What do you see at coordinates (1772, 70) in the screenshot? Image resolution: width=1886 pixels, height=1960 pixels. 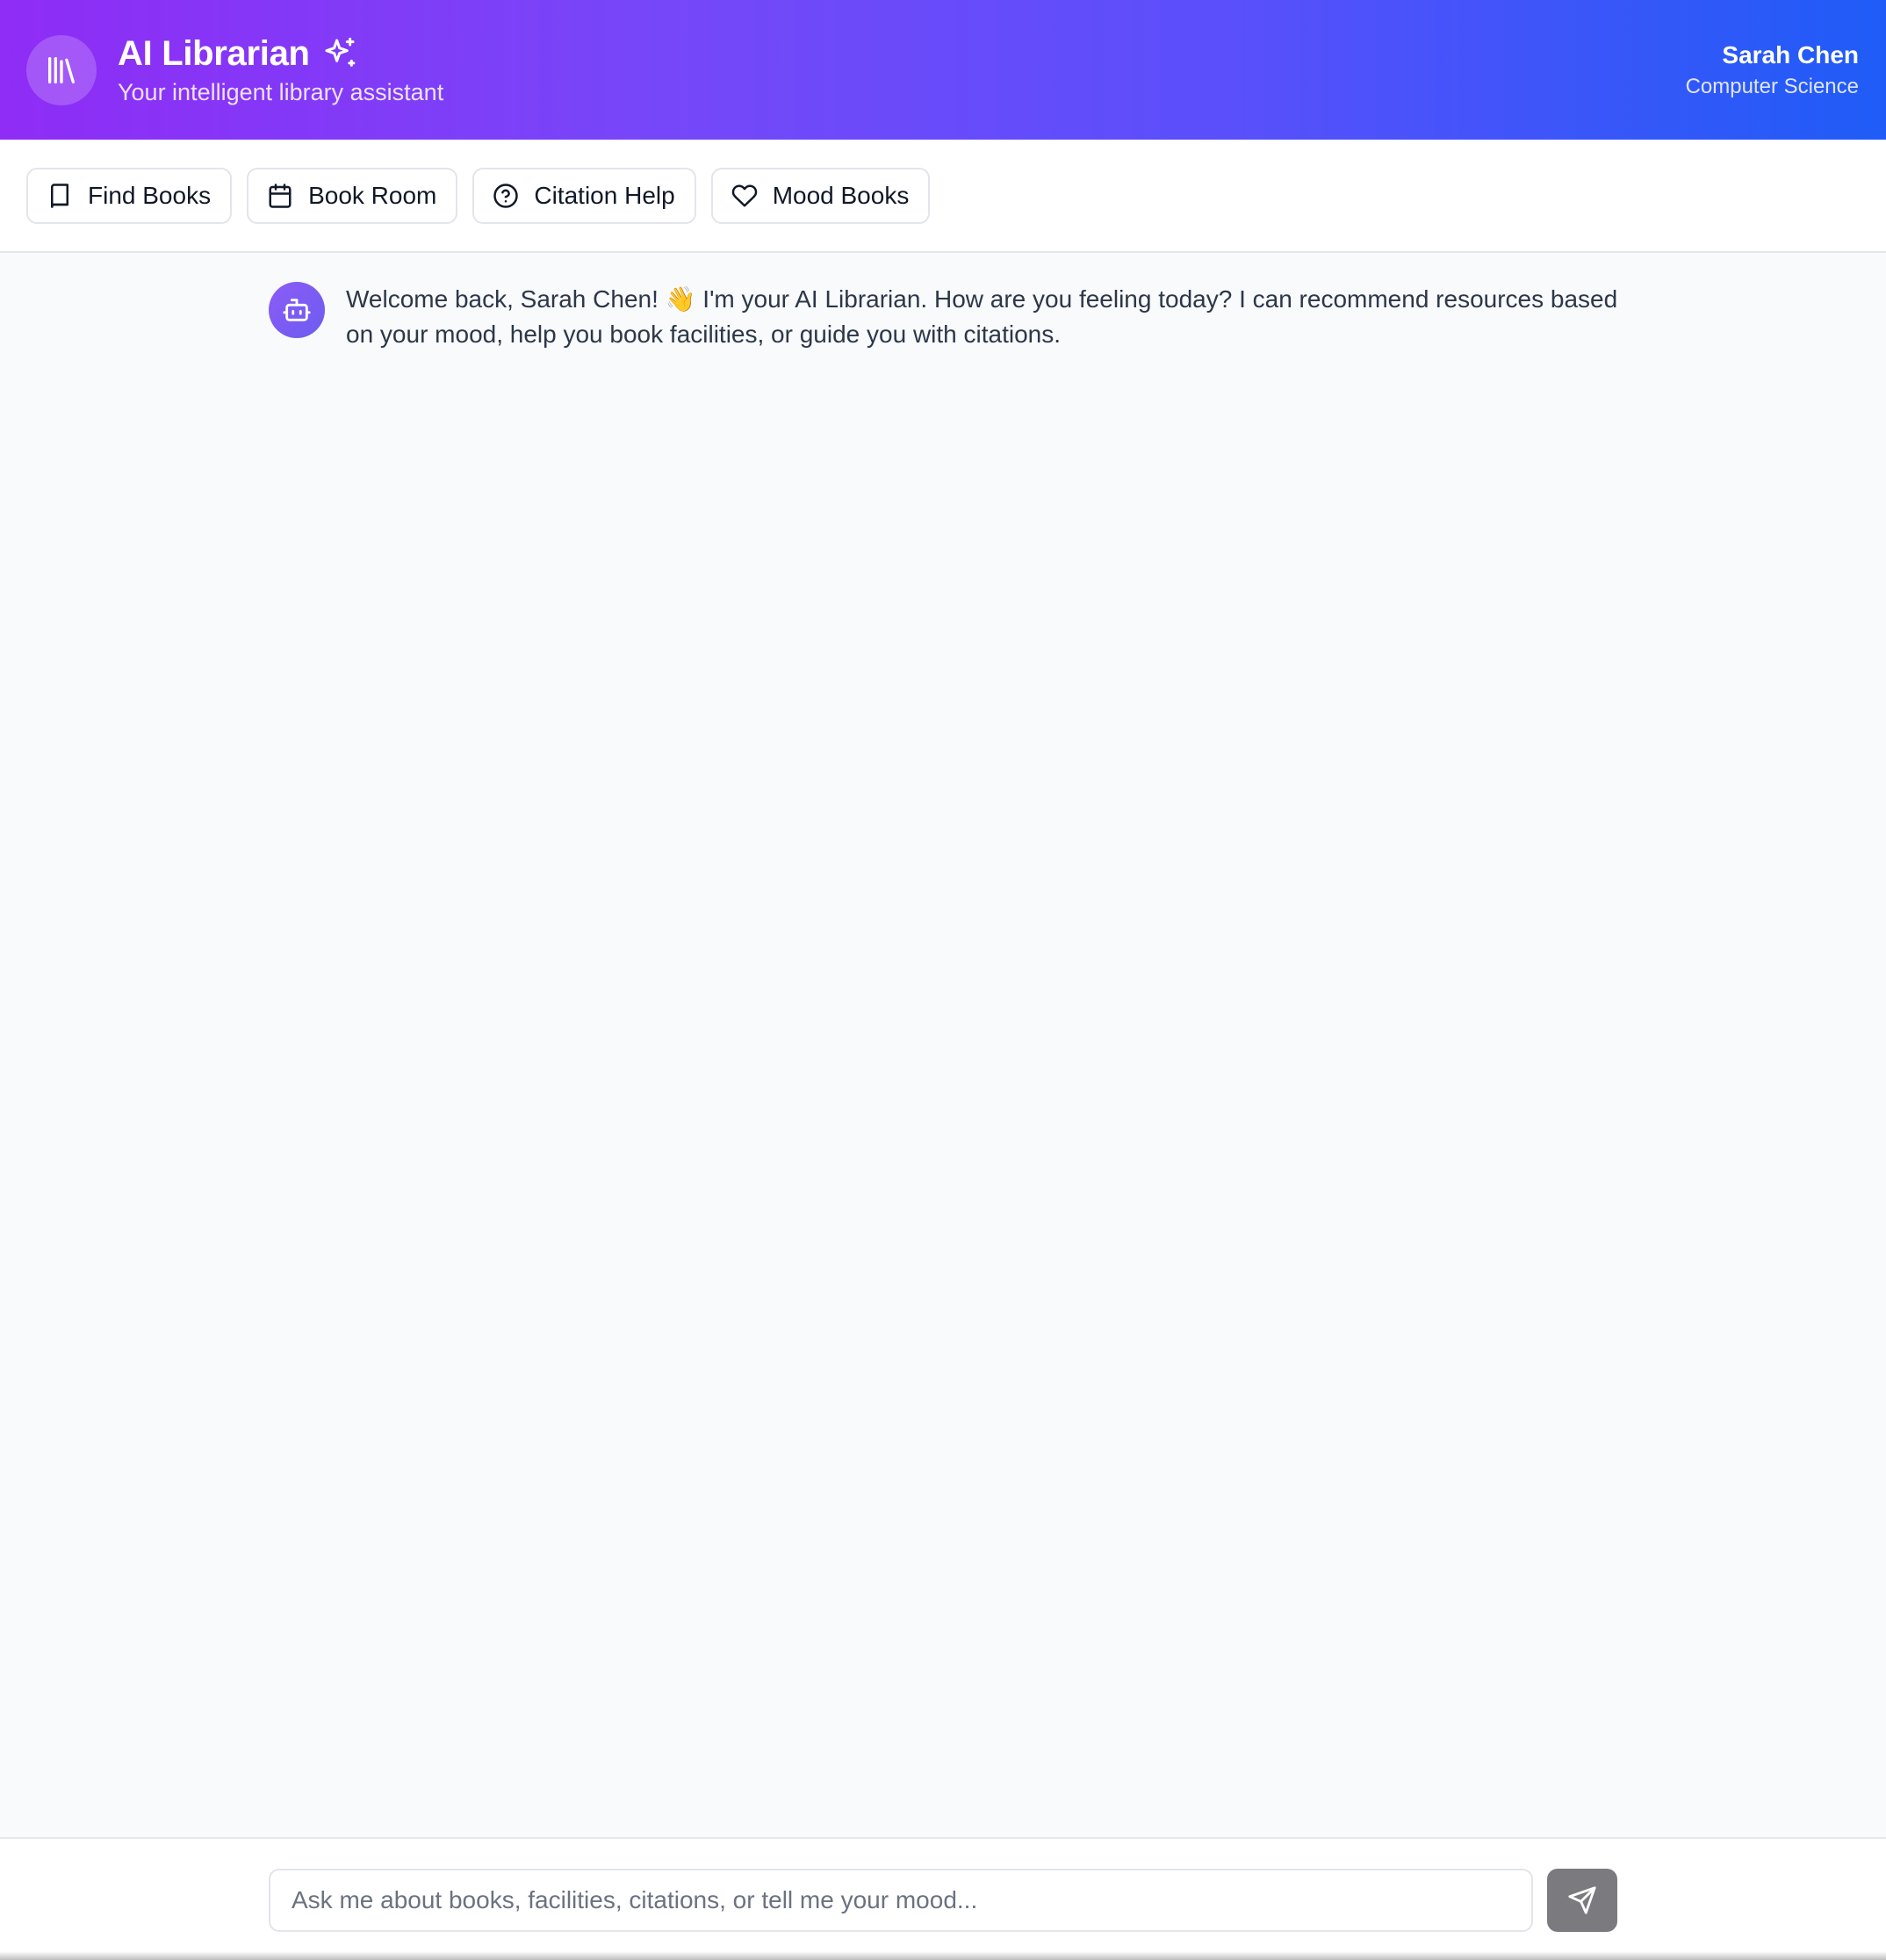 I see `user-info: Sarah Chen Computer Science` at bounding box center [1772, 70].